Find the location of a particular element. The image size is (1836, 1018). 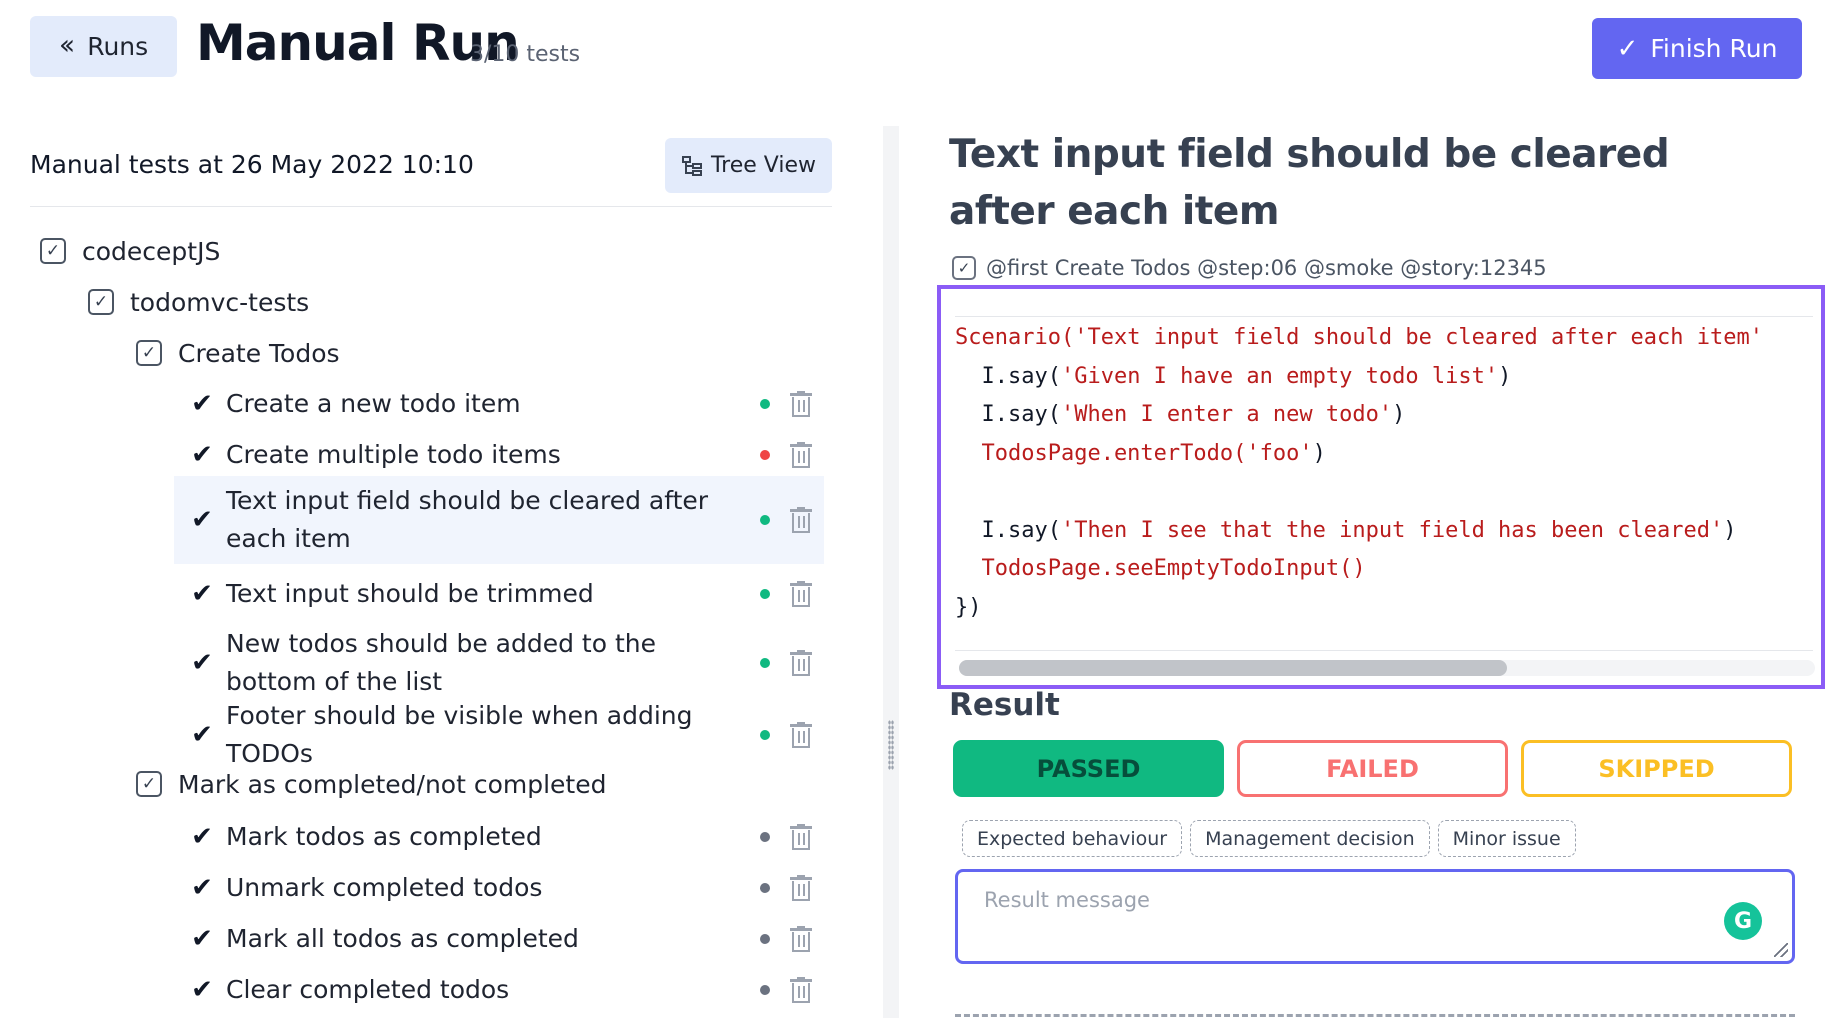

test-item: ✔ Create a new todo item is located at coordinates (499, 404).